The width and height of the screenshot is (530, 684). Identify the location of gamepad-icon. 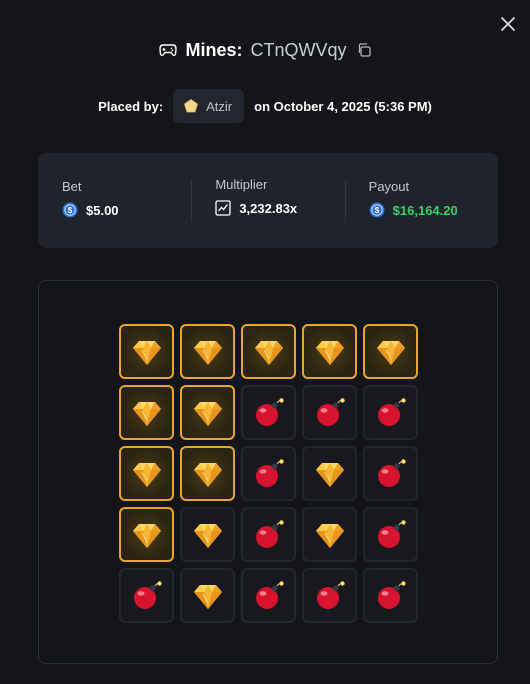
(168, 50).